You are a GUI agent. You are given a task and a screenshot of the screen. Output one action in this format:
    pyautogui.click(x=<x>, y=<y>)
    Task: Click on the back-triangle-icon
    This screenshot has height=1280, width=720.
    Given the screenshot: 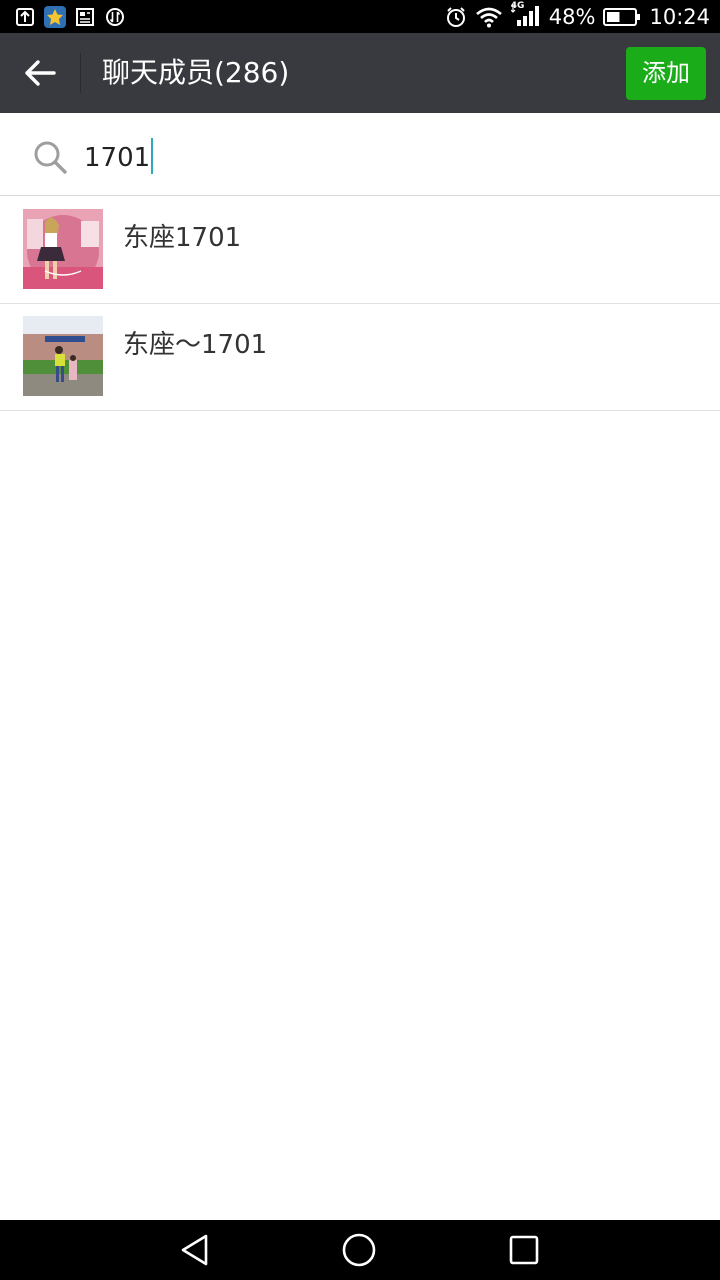 What is the action you would take?
    pyautogui.click(x=194, y=1250)
    